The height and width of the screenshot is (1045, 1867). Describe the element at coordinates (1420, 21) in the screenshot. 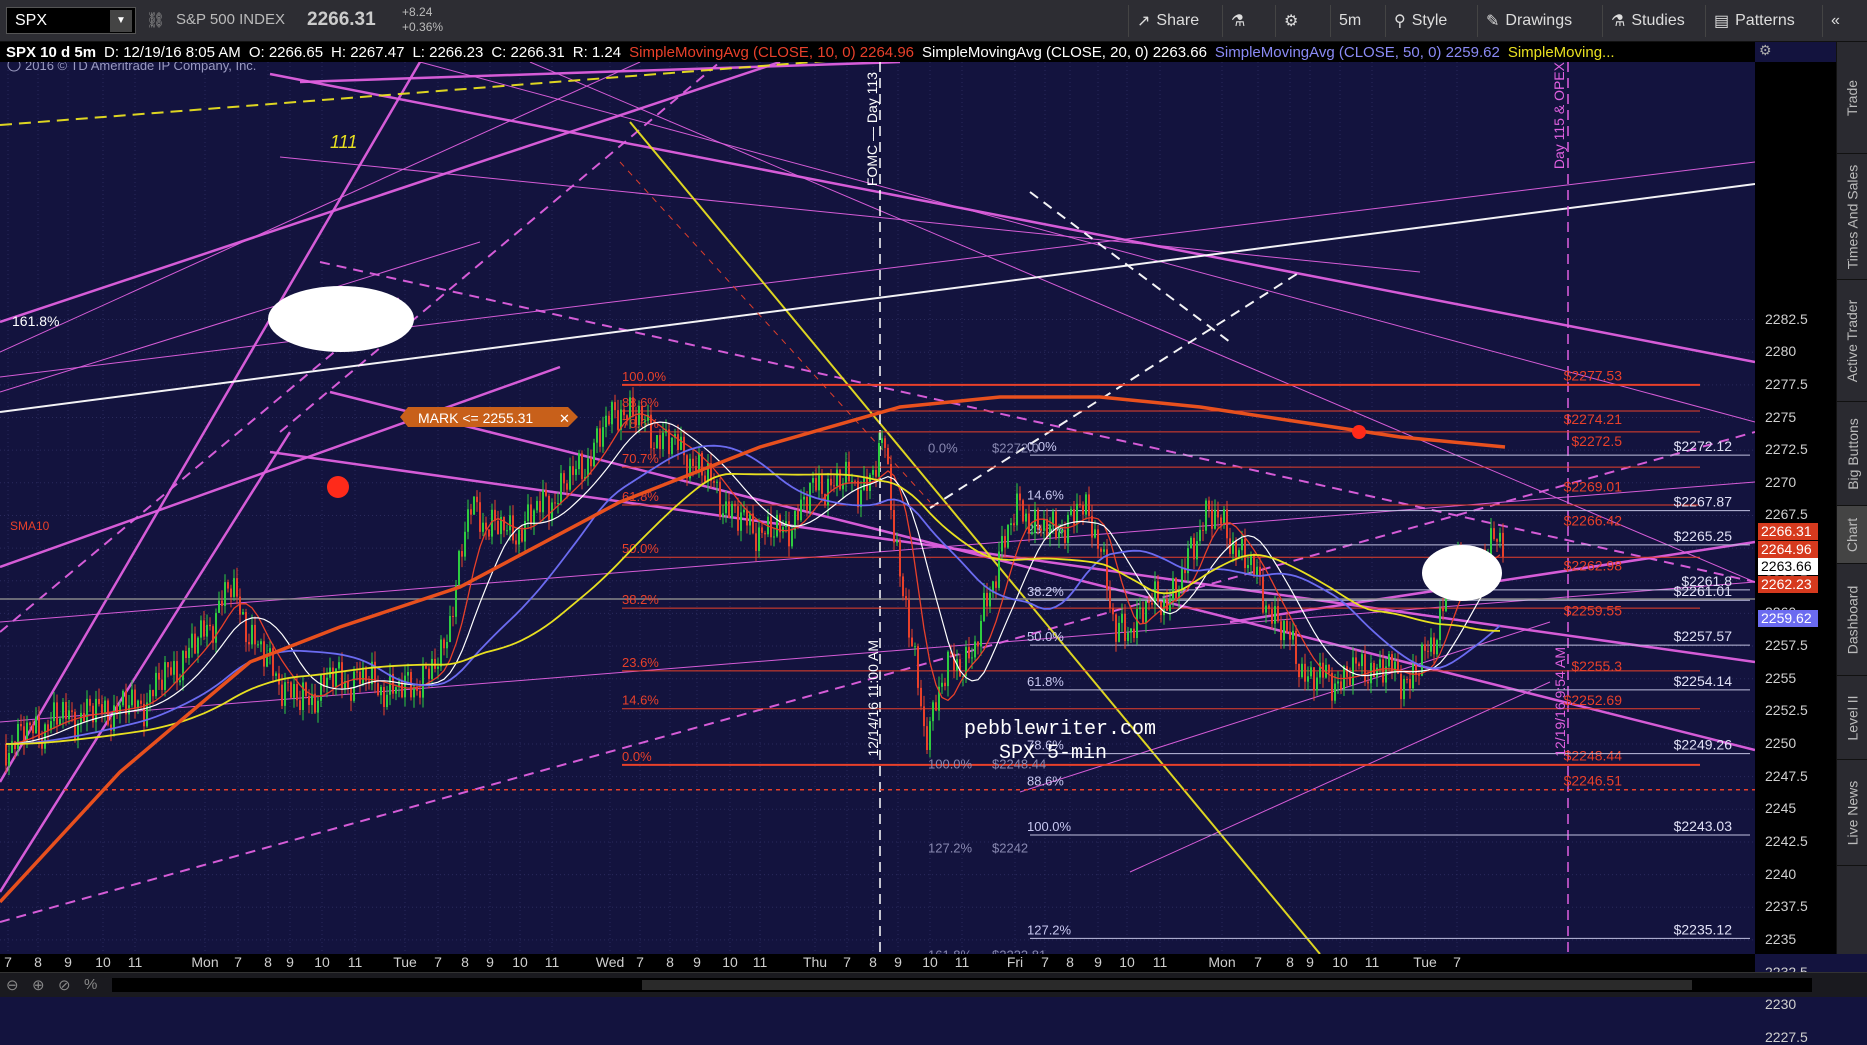

I see `style-button: ⚲ Style` at that location.